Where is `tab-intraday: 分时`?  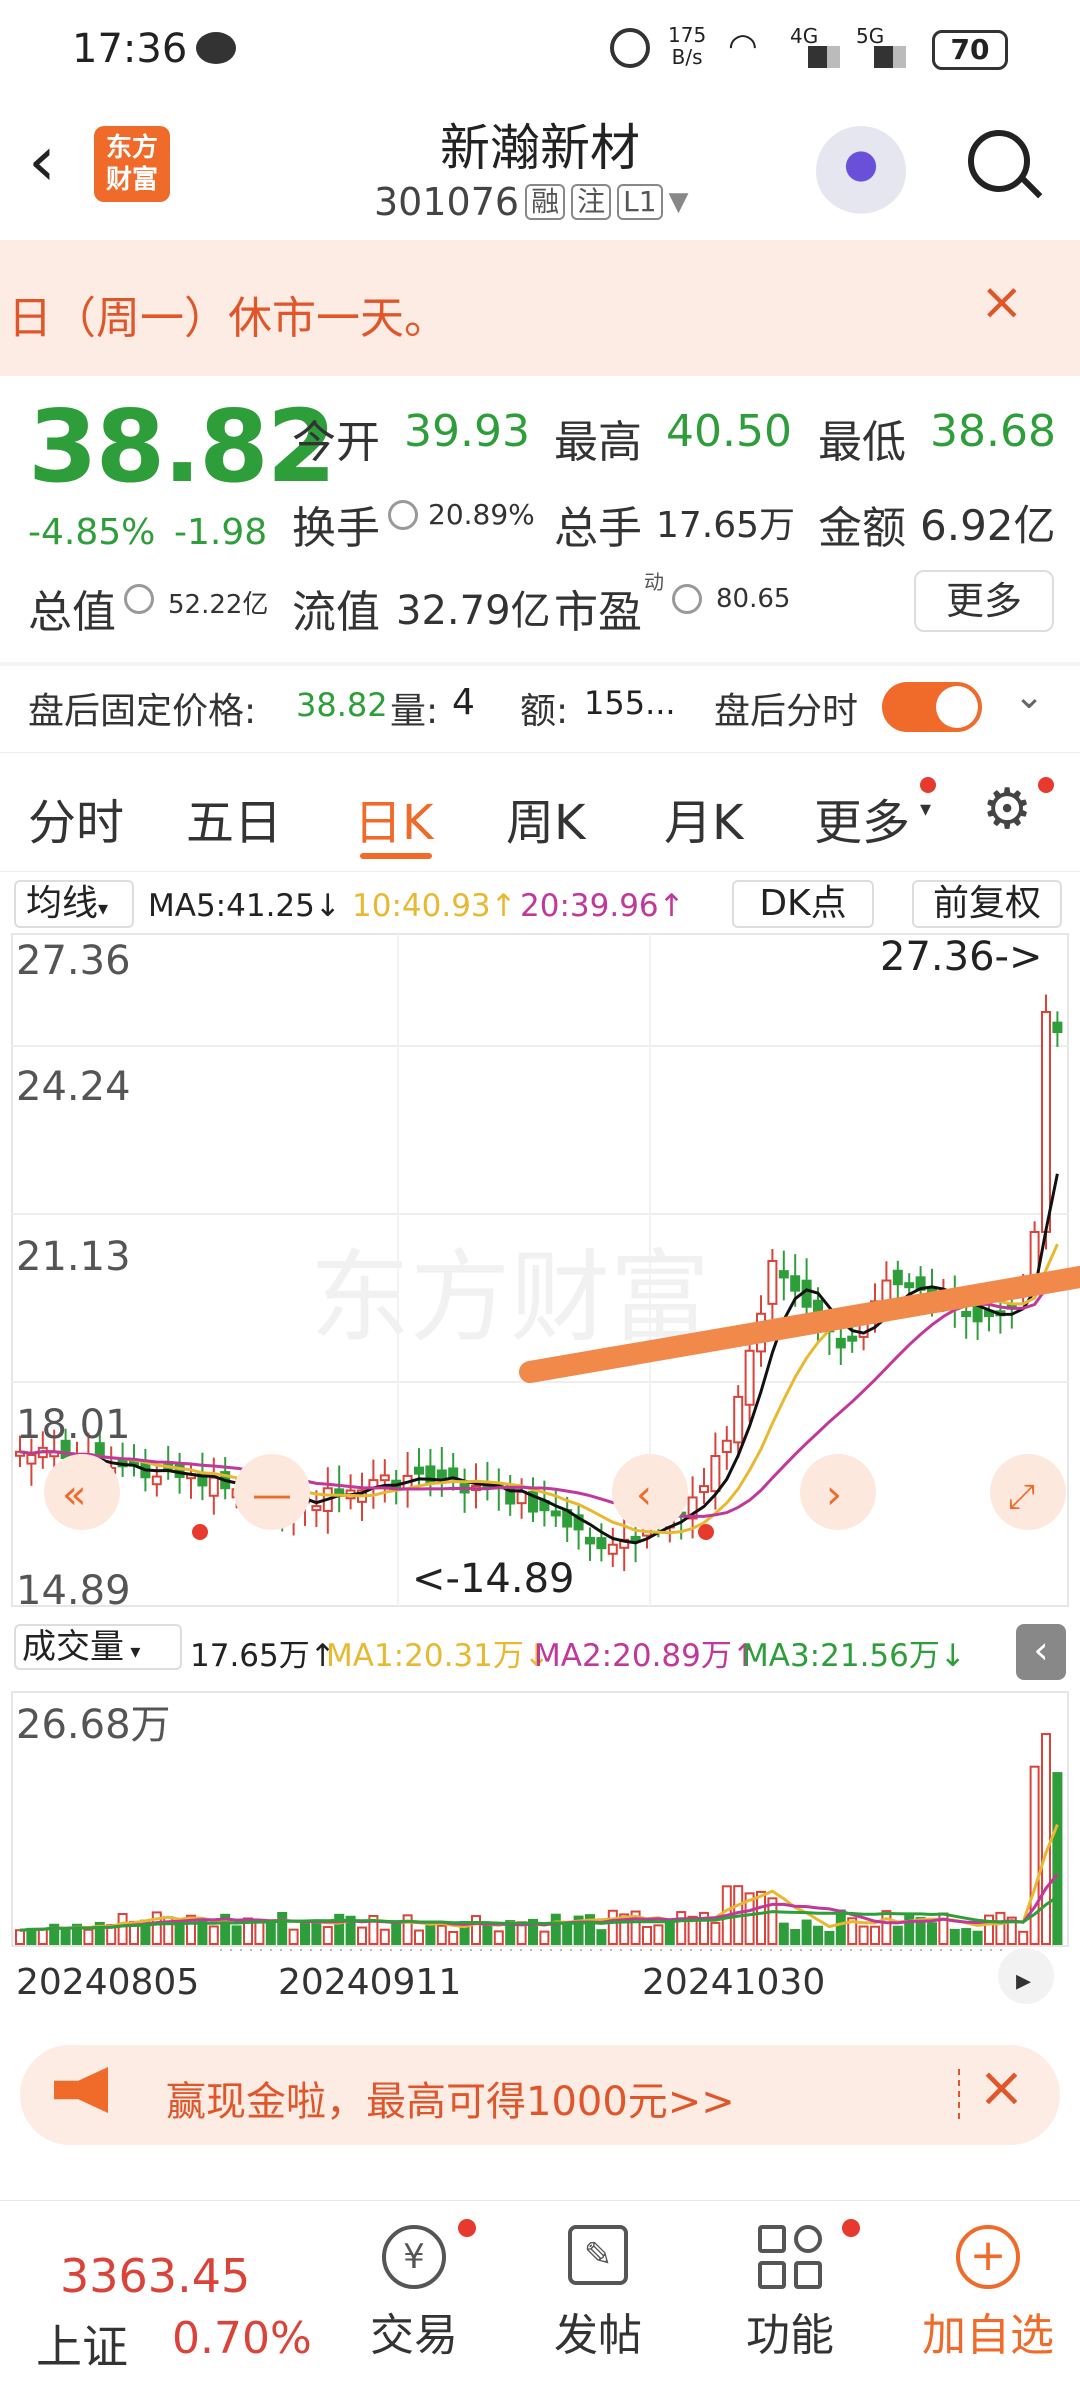 tab-intraday: 分时 is located at coordinates (76, 818).